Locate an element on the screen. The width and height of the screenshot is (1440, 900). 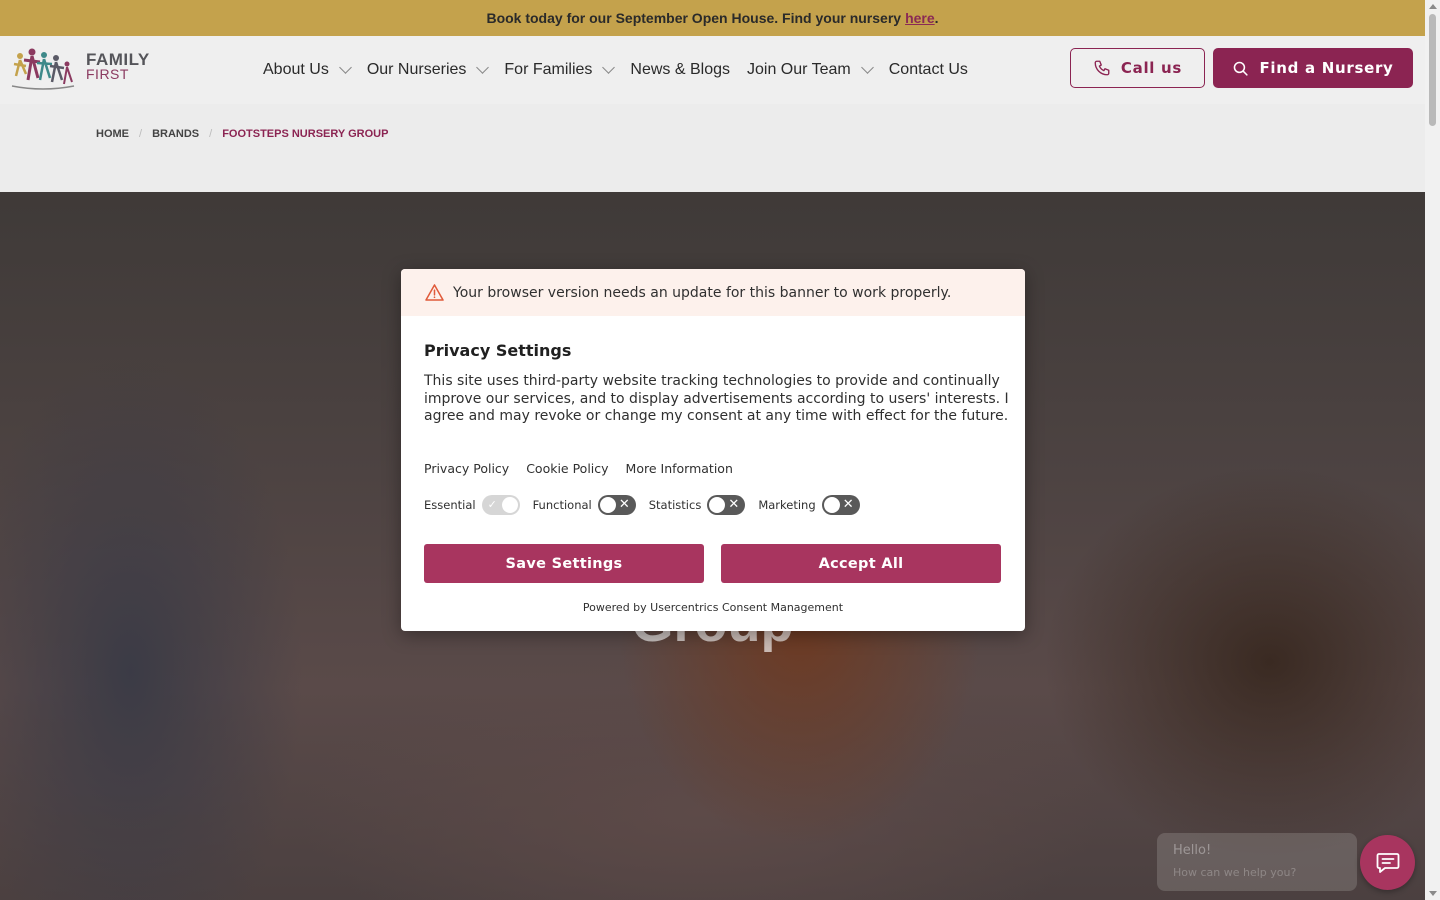
scroll-down-arrow-icon is located at coordinates (1433, 893).